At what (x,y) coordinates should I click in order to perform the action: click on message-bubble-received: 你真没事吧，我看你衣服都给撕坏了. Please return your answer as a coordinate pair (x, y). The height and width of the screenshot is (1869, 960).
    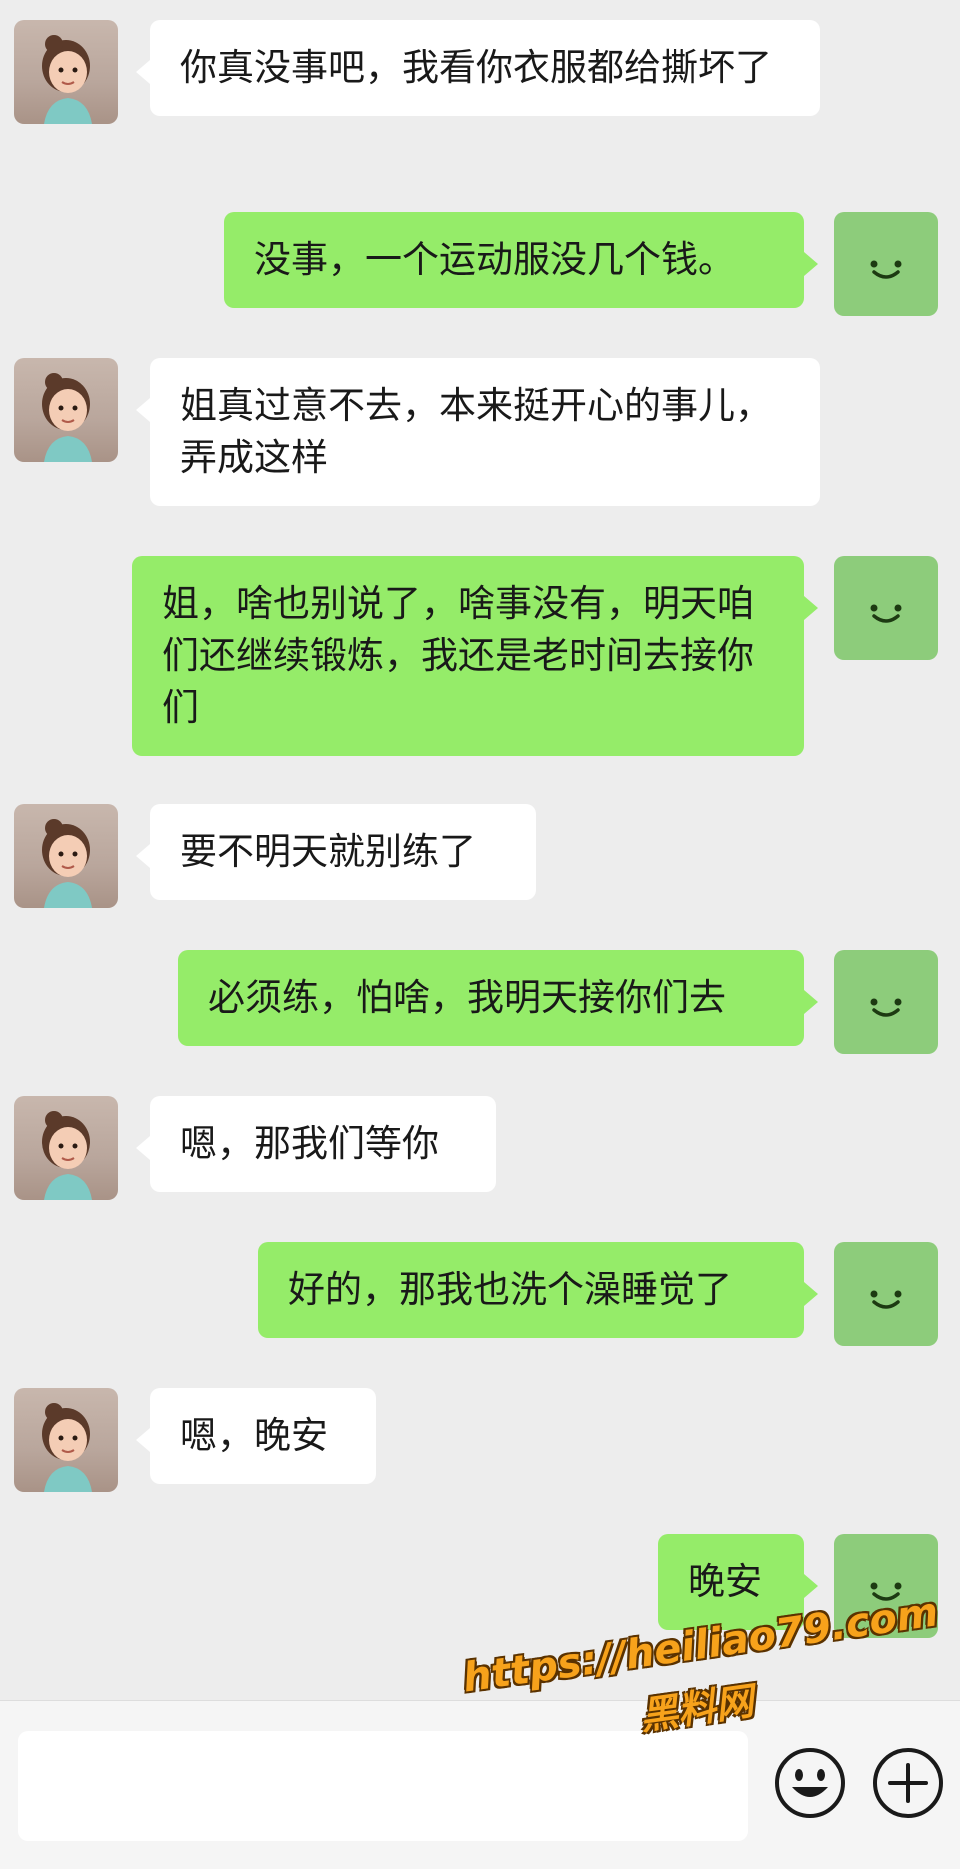
    Looking at the image, I should click on (478, 68).